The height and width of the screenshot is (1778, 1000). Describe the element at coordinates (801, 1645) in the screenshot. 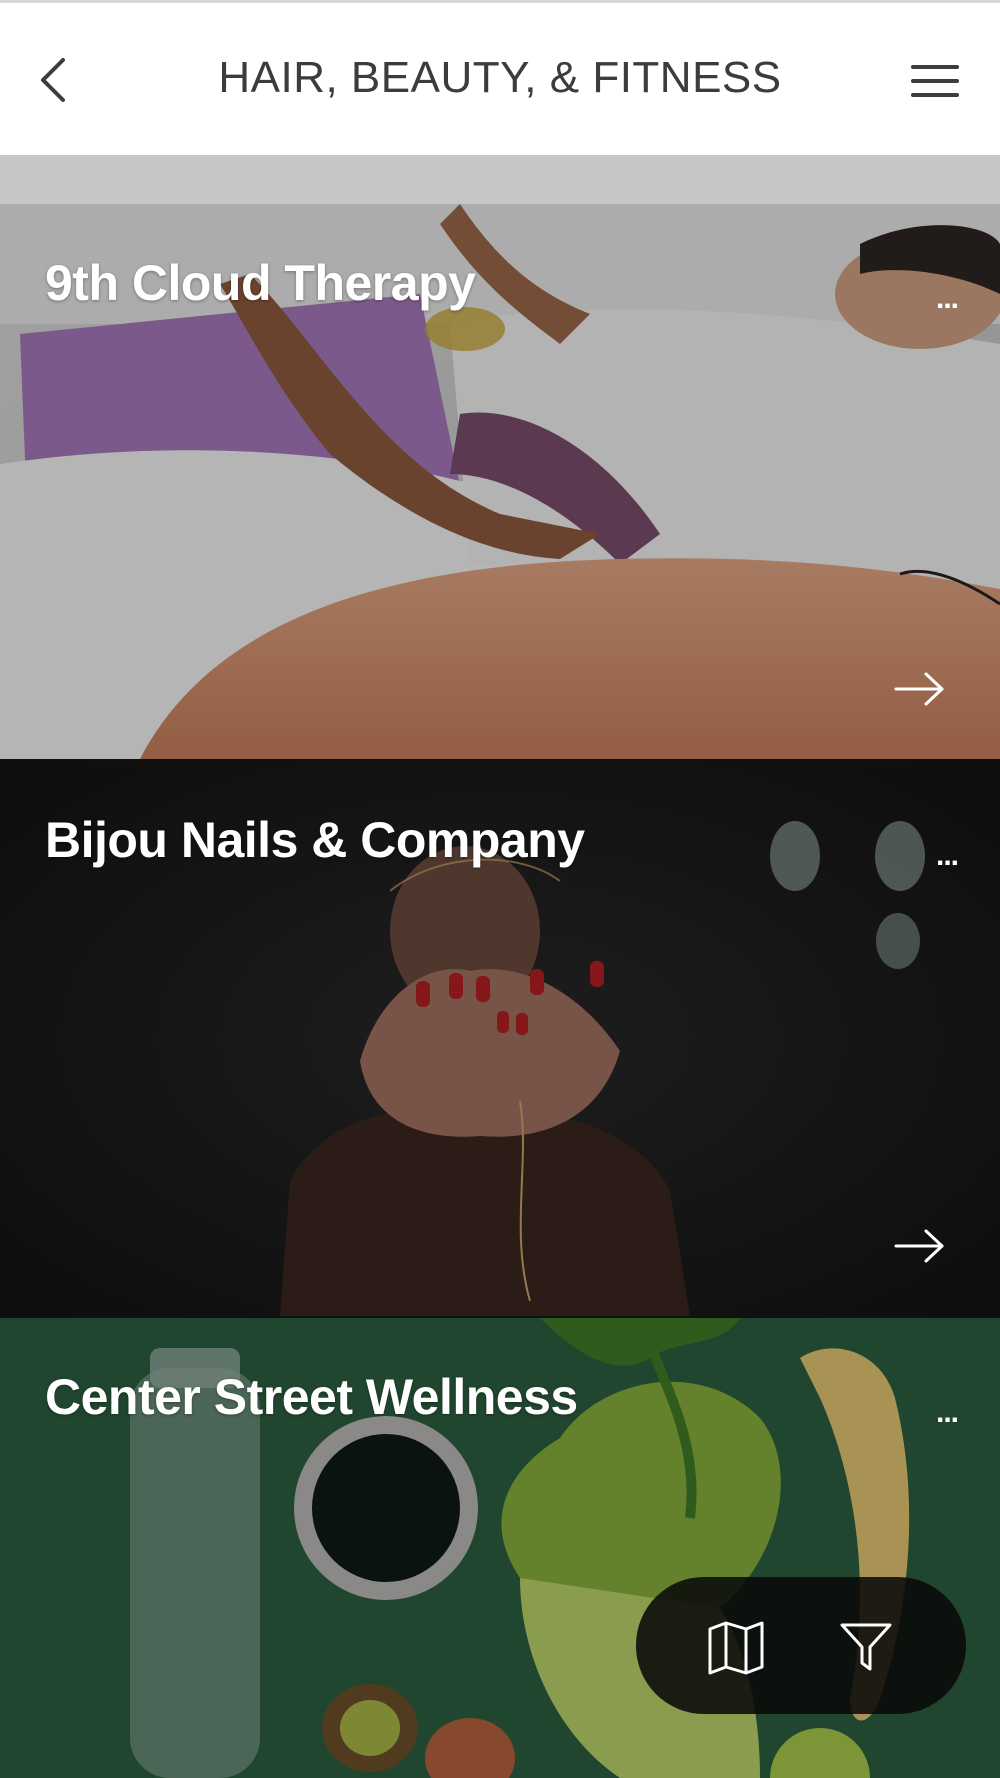

I see `floating-action-bar` at that location.